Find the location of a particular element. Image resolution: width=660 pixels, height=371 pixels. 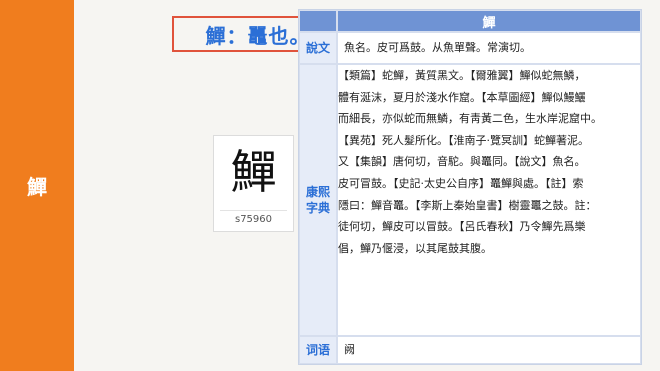

kangxi-line: 體有涎沫，夏月於淺水作窟。【本草圖經】鱓似鰻鱺 is located at coordinates (462, 97).